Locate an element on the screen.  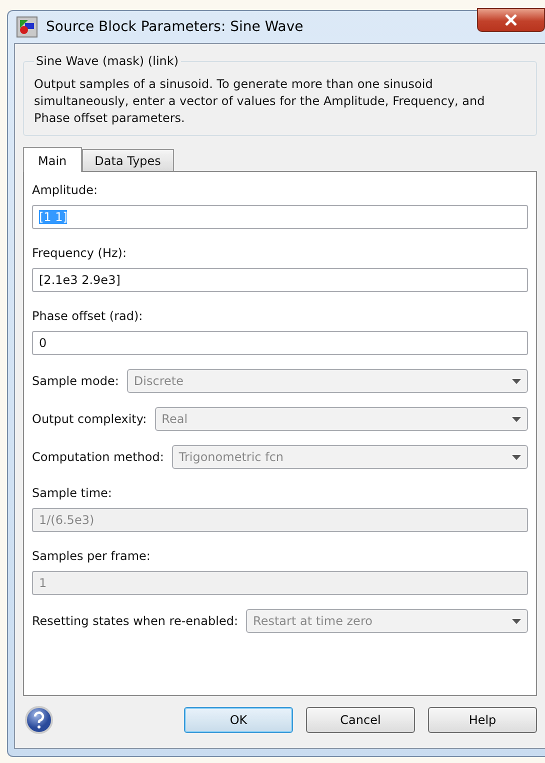
close-icon is located at coordinates (511, 20).